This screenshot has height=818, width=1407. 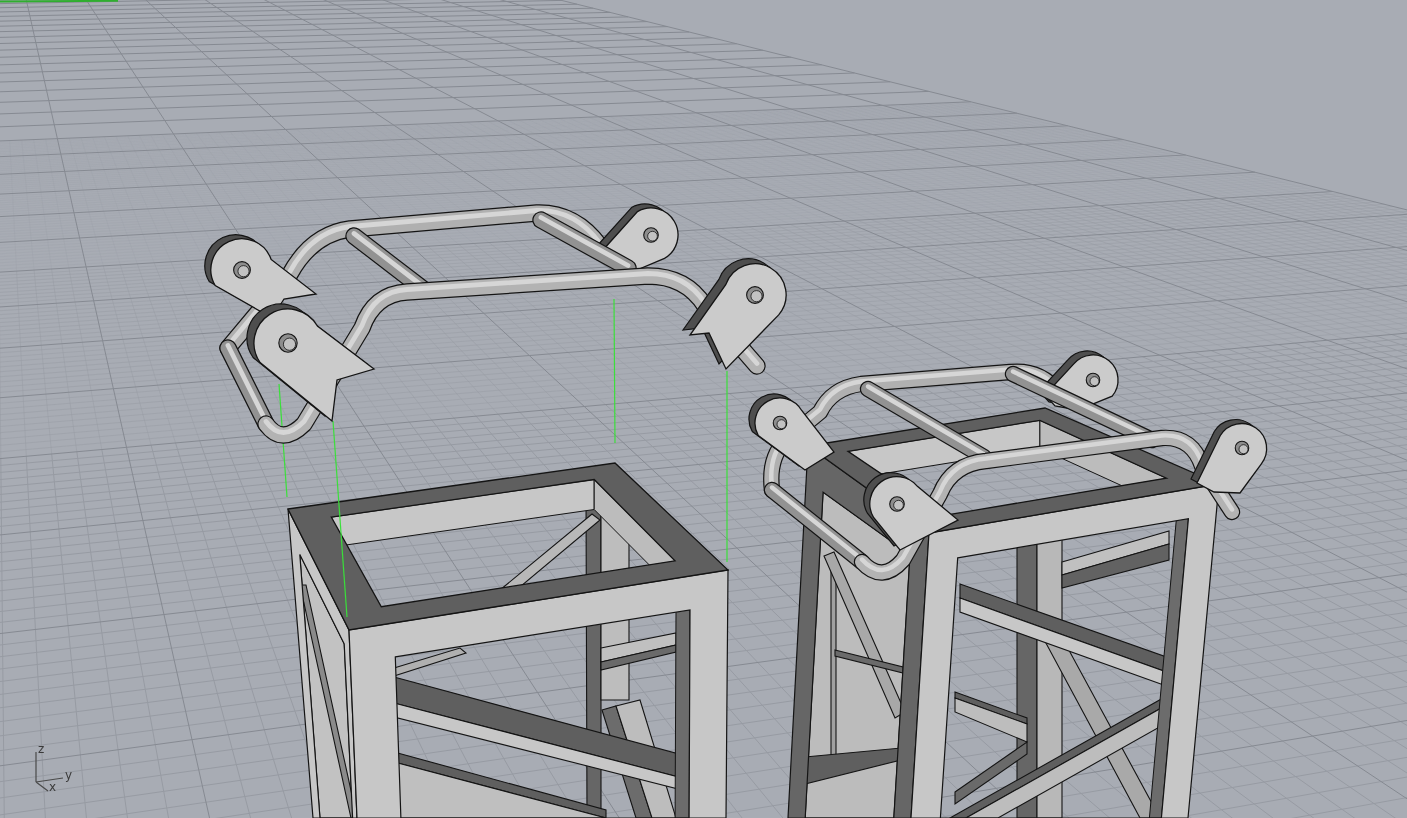 I want to click on axis-triad-icon, so click(x=50, y=772).